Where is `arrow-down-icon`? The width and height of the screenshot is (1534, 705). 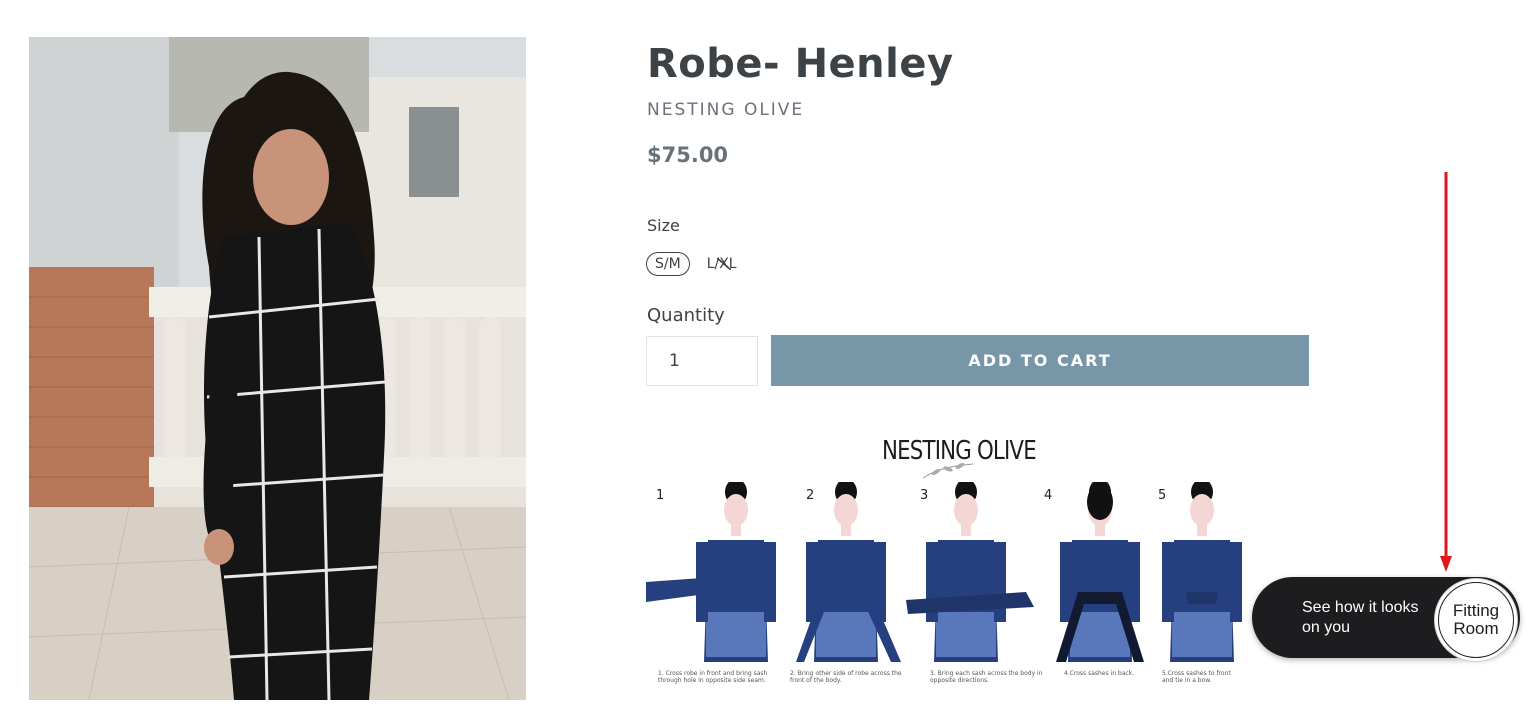
arrow-down-icon is located at coordinates (1446, 372).